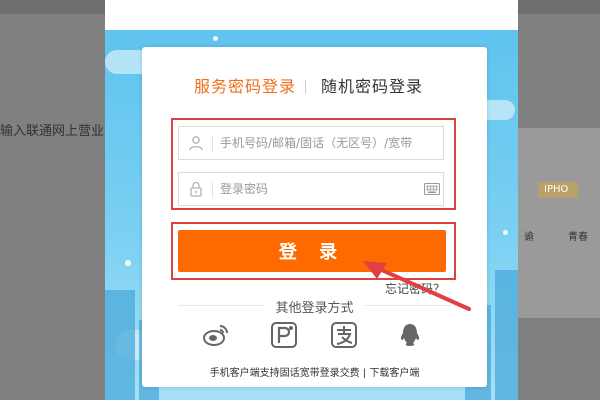  Describe the element at coordinates (245, 85) in the screenshot. I see `tab-service-password: 服务密码登录` at that location.